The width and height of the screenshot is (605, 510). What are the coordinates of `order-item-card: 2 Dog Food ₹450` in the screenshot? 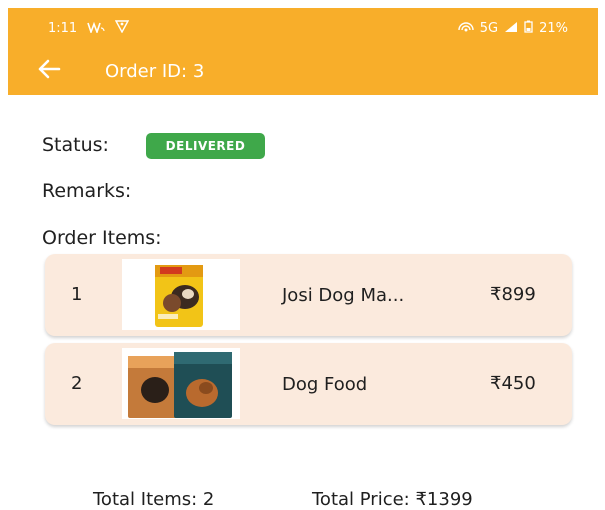 It's located at (308, 384).